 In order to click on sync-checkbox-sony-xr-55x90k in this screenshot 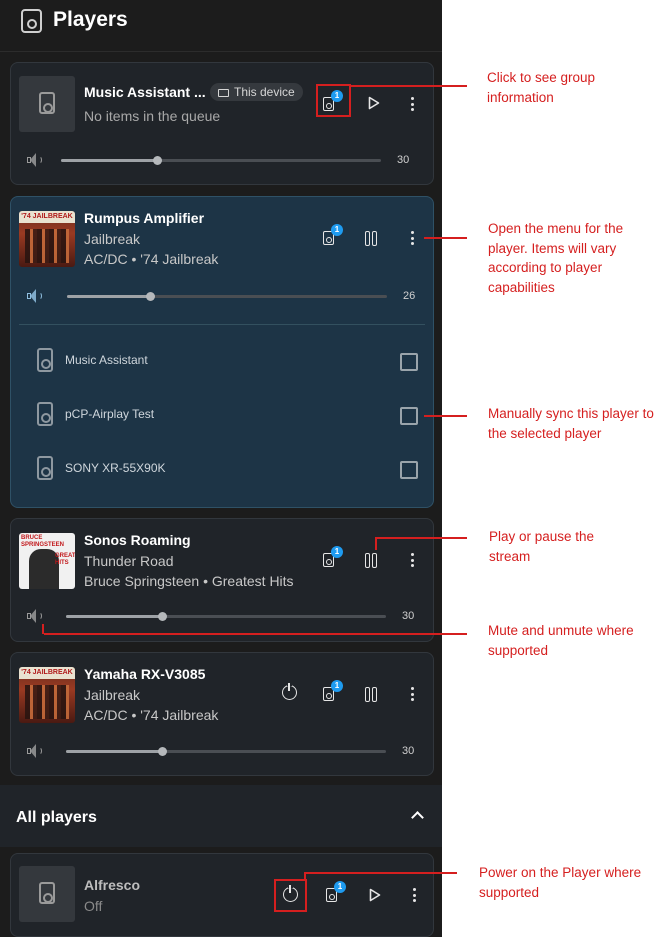, I will do `click(409, 470)`.